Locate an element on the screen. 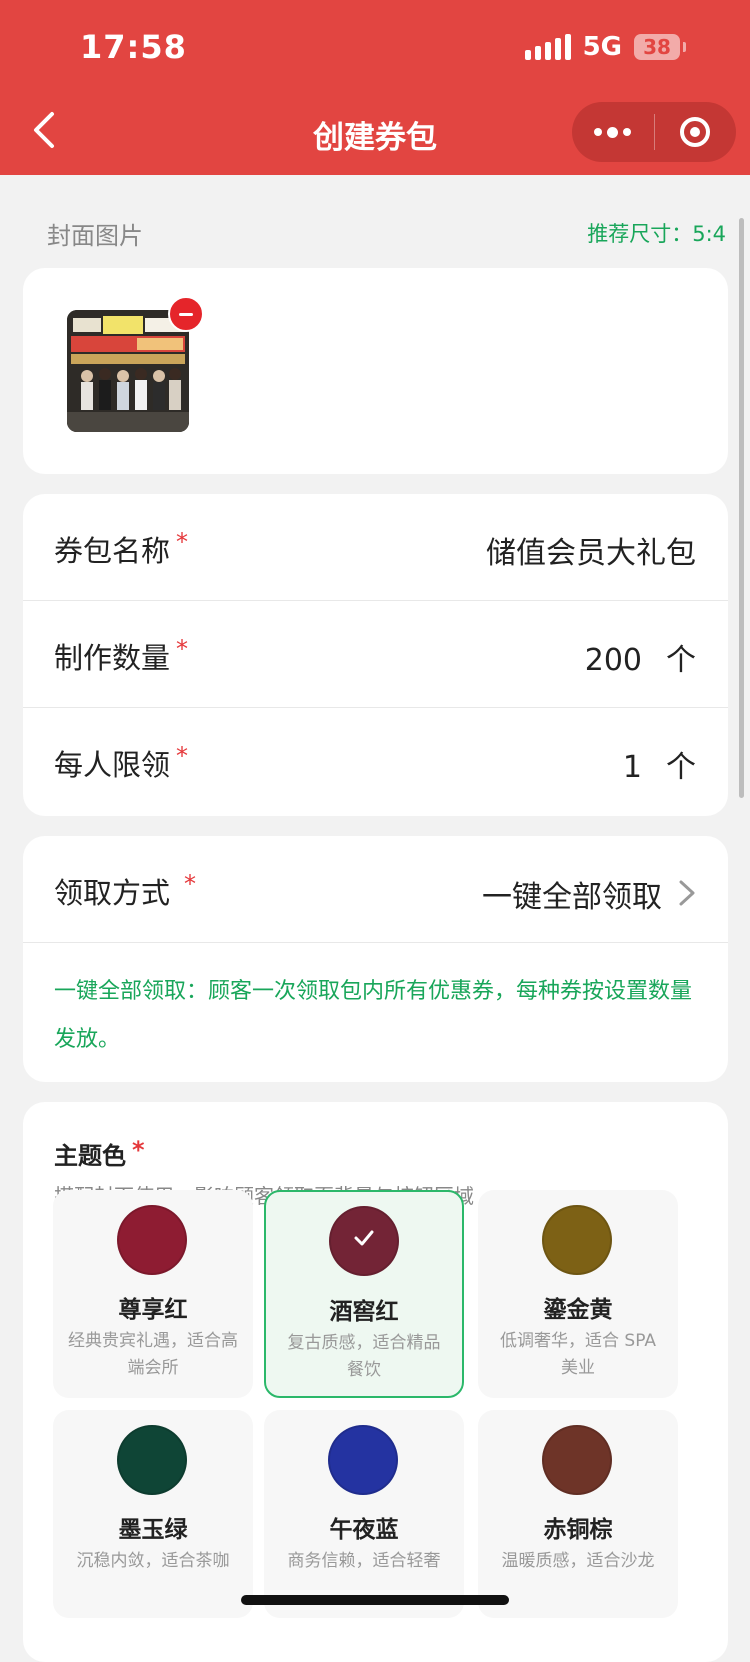 The image size is (750, 1662). theme-option: 赤铜棕温暖质感，适合沙龙 is located at coordinates (578, 1514).